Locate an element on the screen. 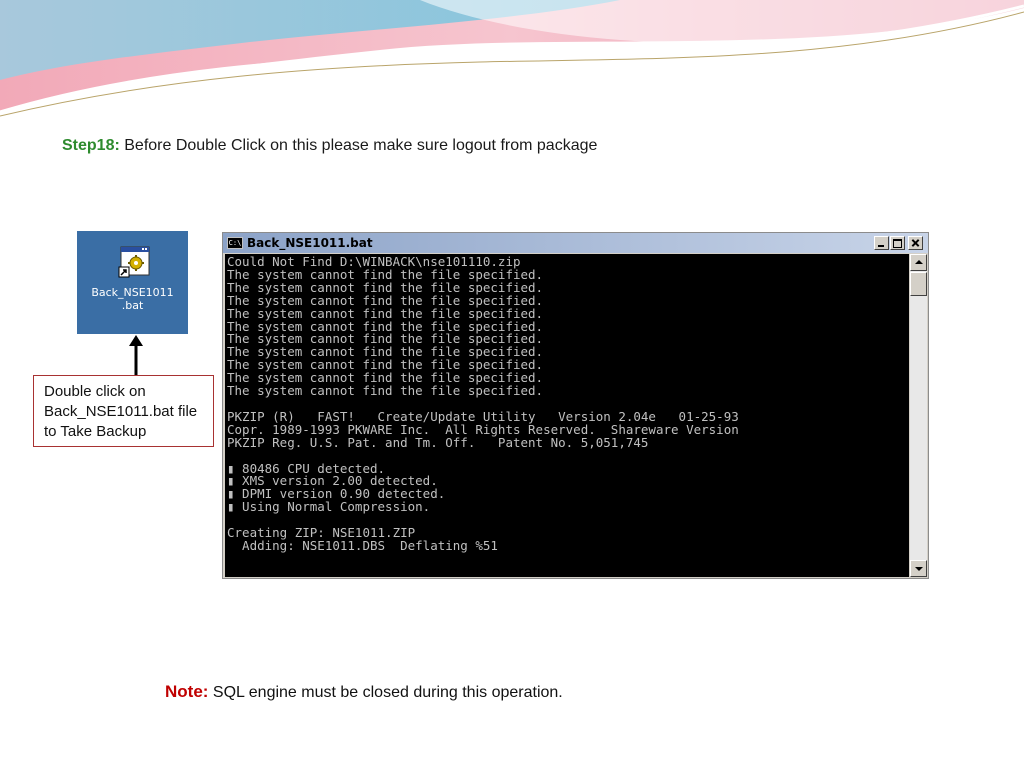 The width and height of the screenshot is (1024, 768). command-prompt-icon: C:\ is located at coordinates (235, 243).